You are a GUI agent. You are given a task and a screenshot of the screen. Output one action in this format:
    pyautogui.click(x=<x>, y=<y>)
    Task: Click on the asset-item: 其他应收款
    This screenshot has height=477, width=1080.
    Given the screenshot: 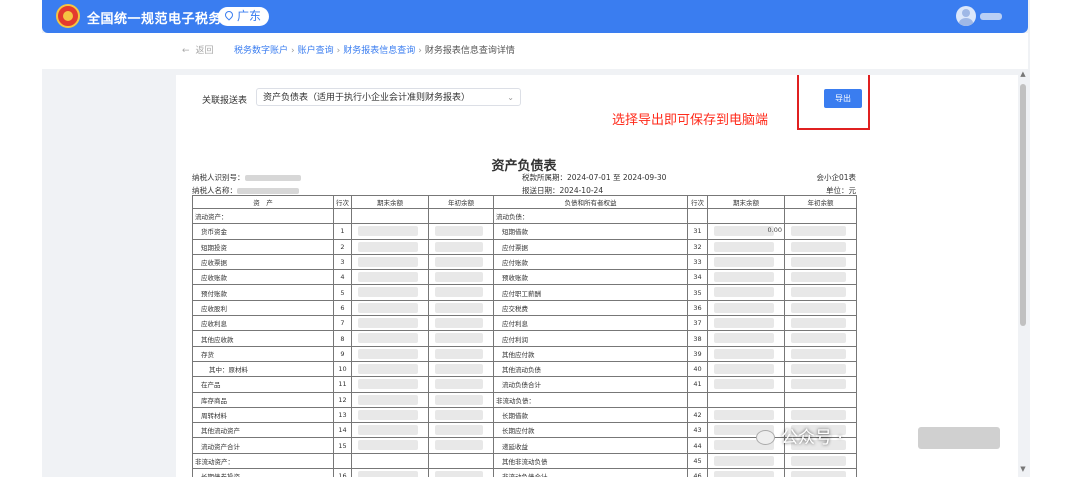 What is the action you would take?
    pyautogui.click(x=263, y=338)
    